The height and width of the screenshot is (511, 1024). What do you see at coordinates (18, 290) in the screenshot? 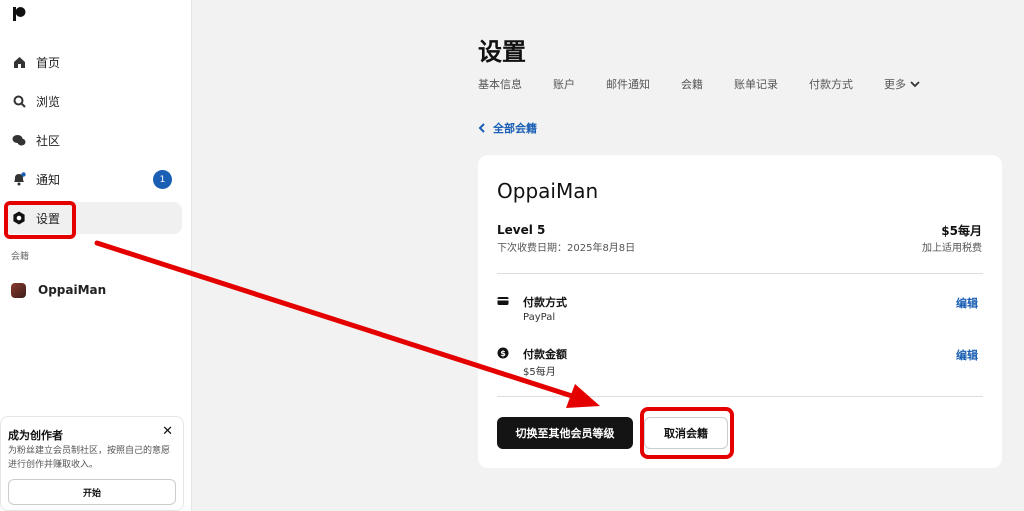
I see `avatar` at bounding box center [18, 290].